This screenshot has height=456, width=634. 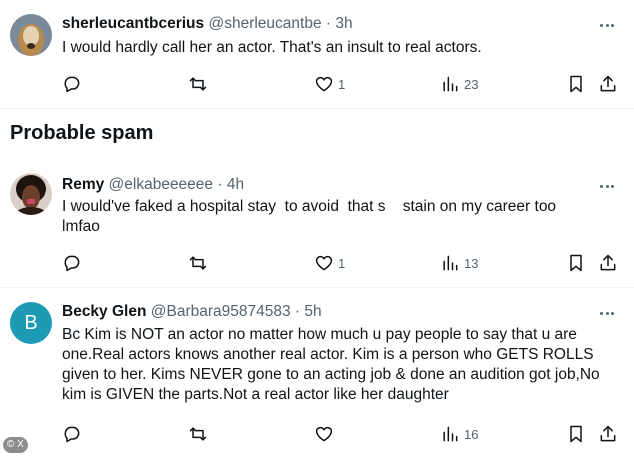 I want to click on tweet-header: sherleucantbcerius @sherleucantbe · 3h, so click(x=207, y=24).